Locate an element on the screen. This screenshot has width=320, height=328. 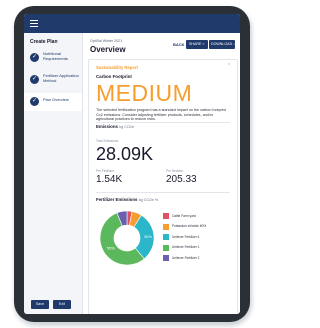
menu-icon is located at coordinates (34, 23).